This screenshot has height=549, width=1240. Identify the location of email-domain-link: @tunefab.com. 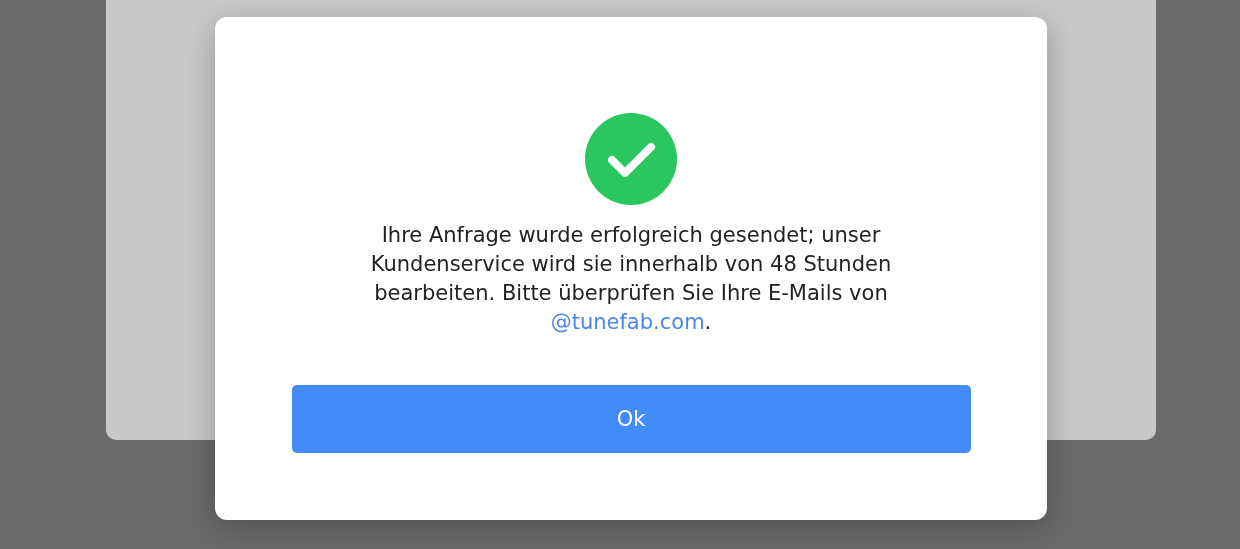
(627, 322).